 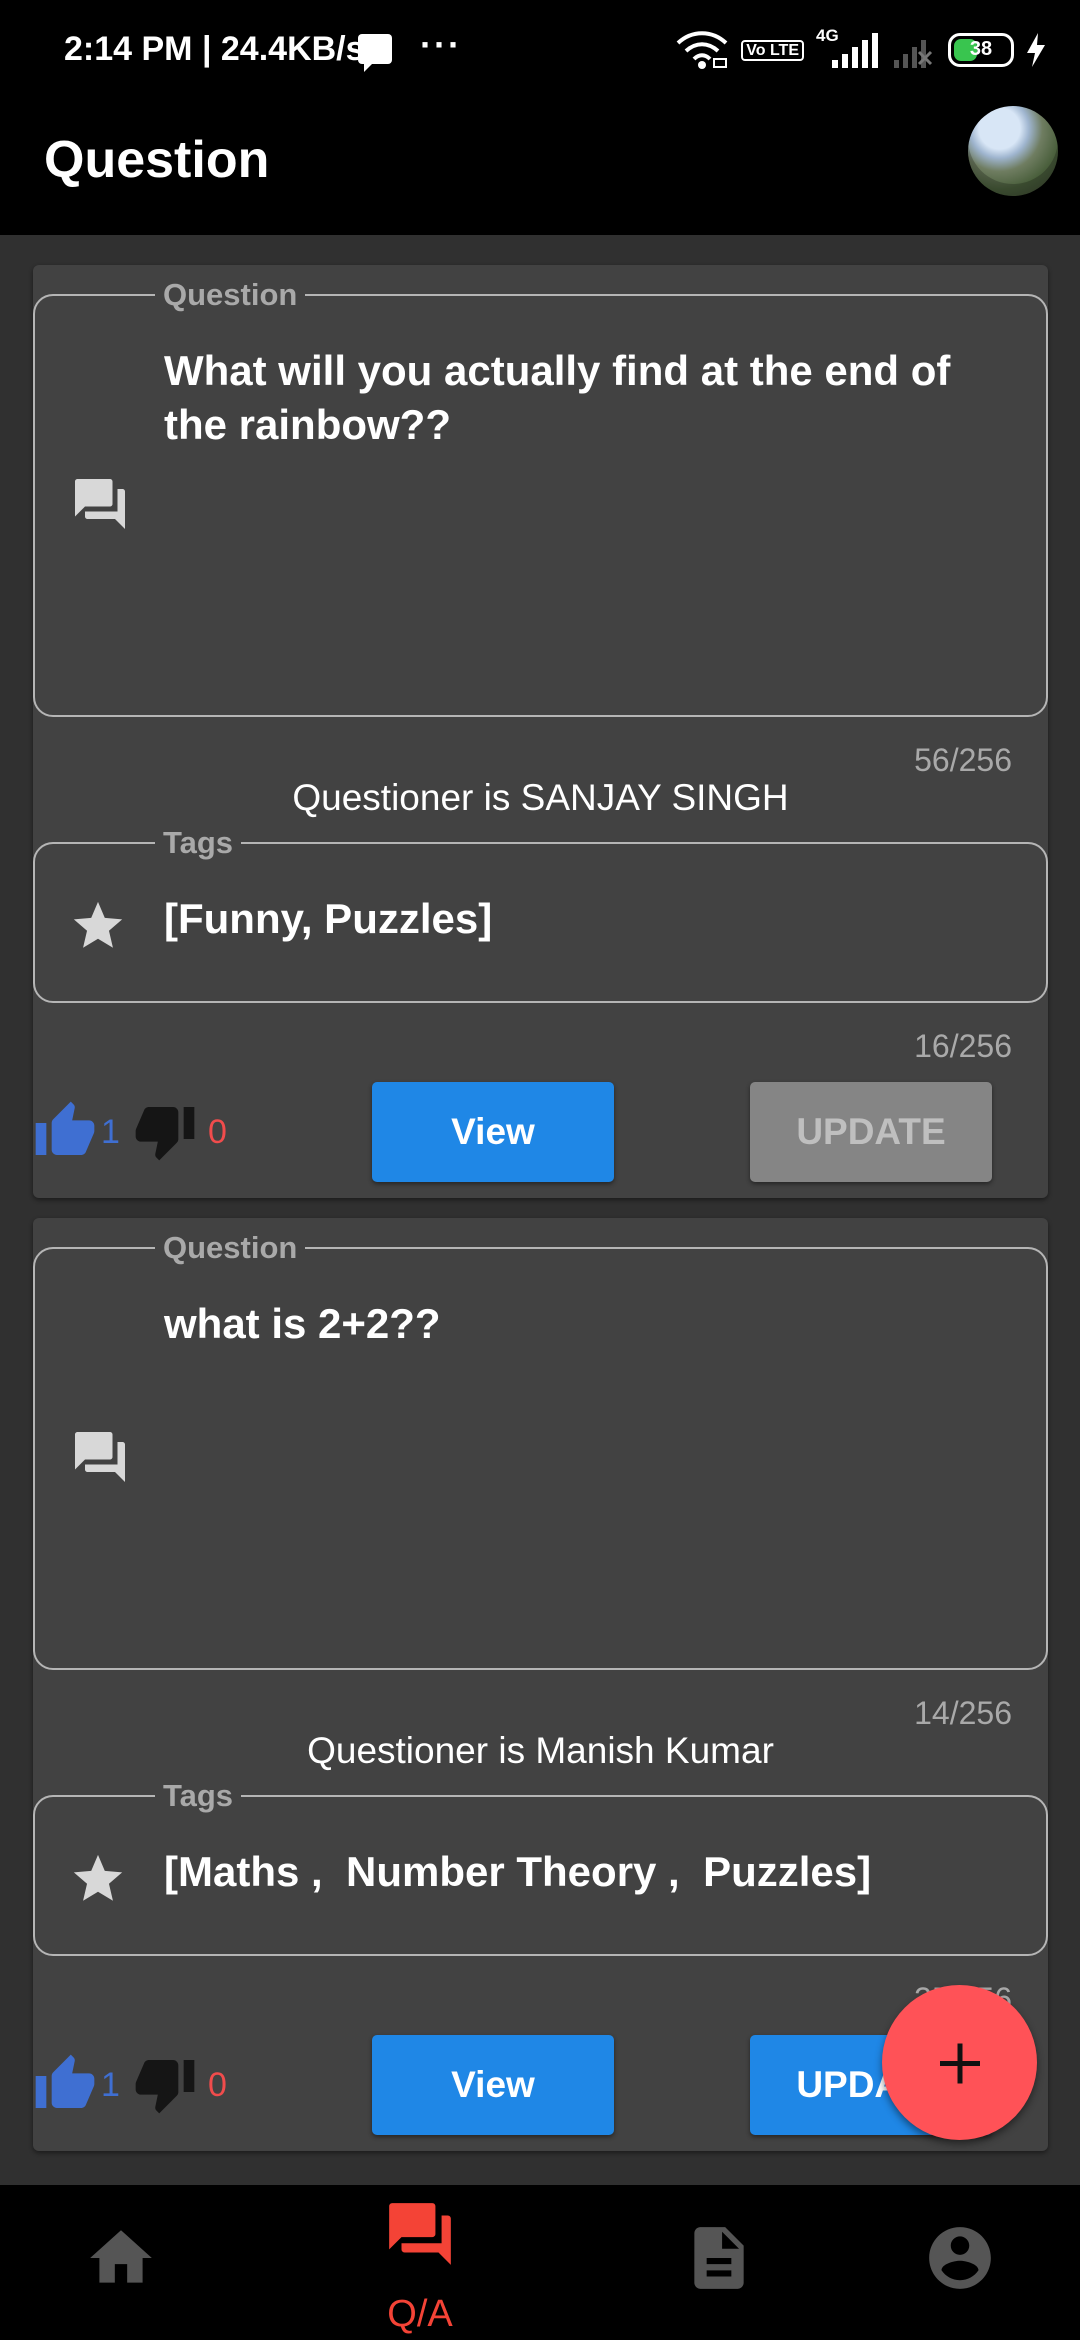 I want to click on wifi-icon, so click(x=702, y=50).